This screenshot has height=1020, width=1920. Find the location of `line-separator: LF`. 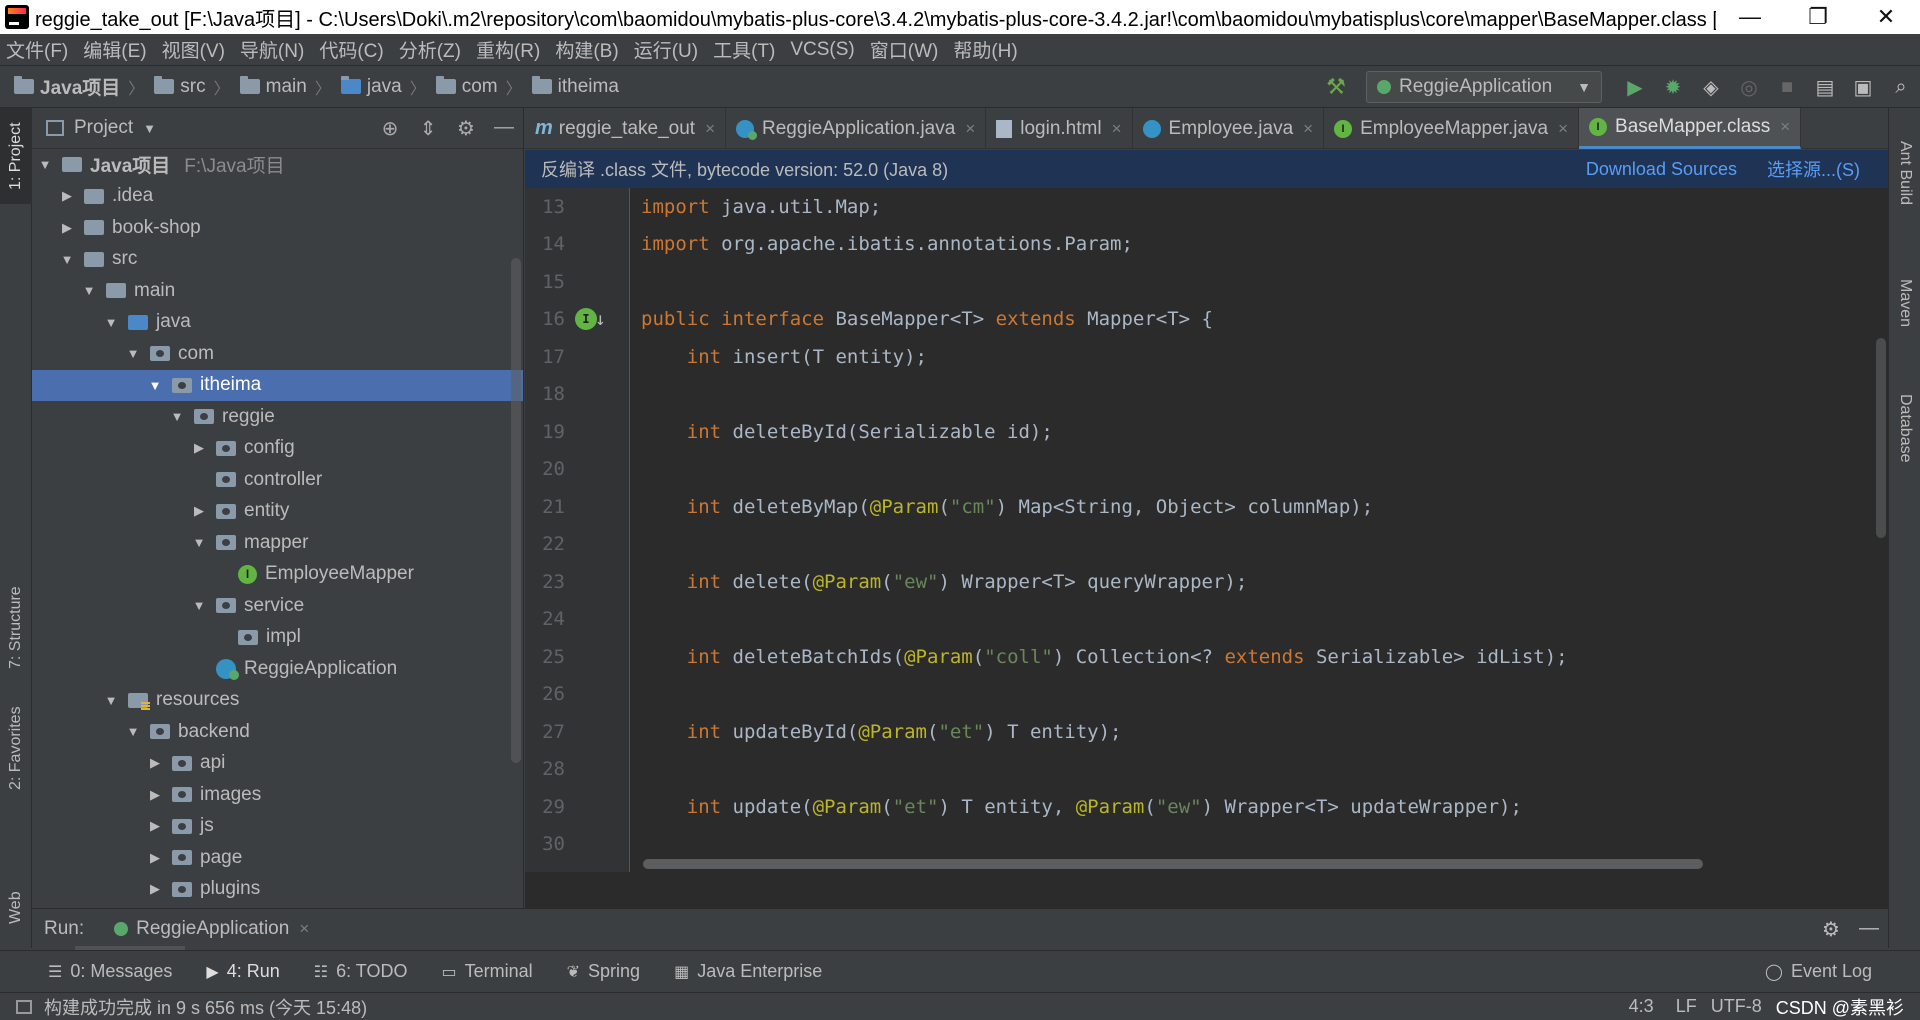

line-separator: LF is located at coordinates (1686, 1006).